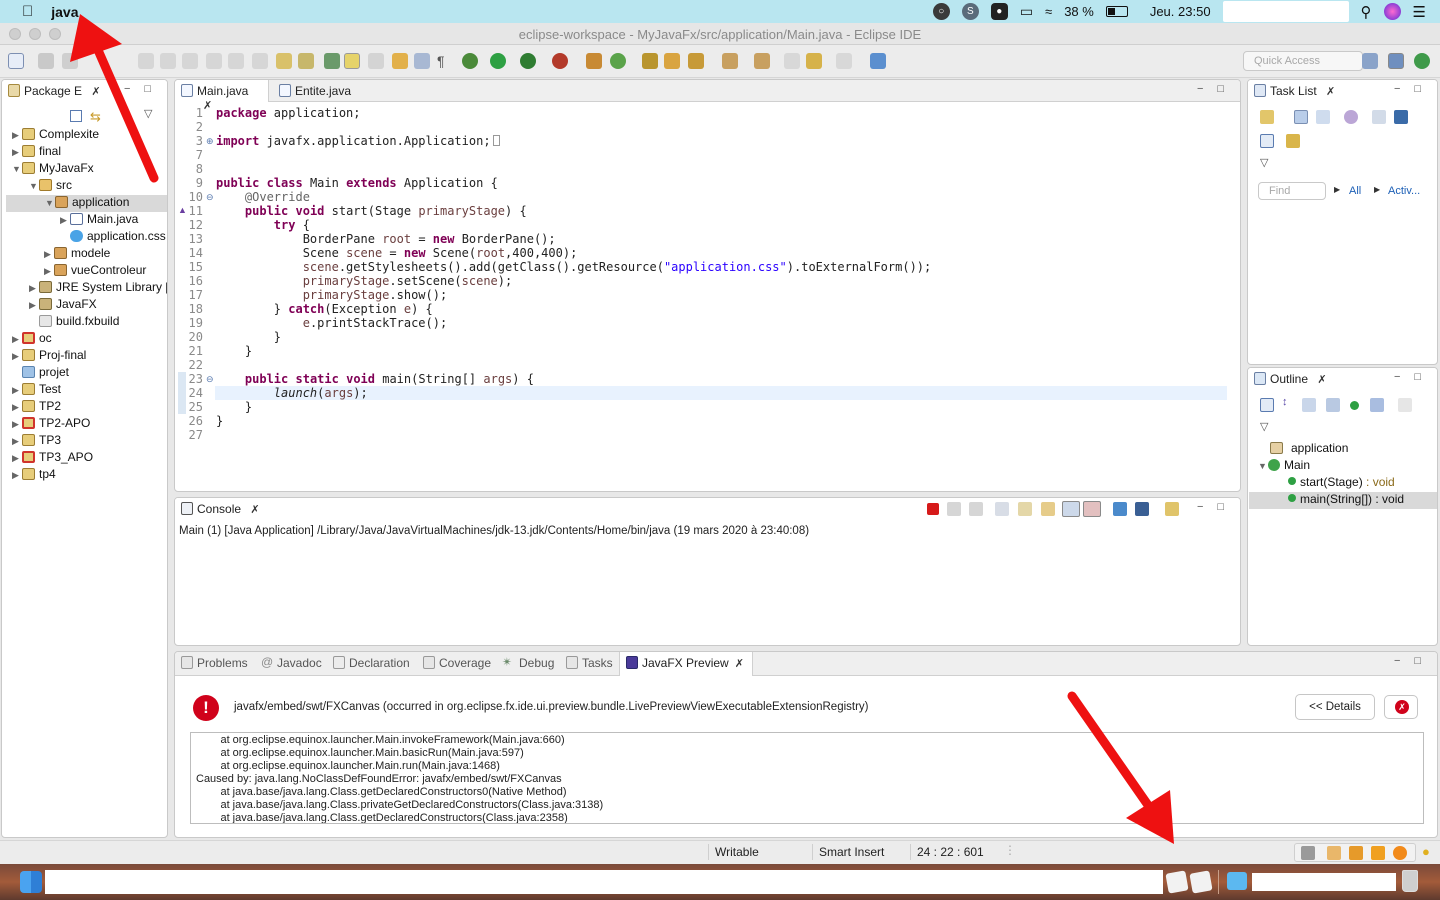  What do you see at coordinates (976, 509) in the screenshot?
I see `remove-all-launches-icon` at bounding box center [976, 509].